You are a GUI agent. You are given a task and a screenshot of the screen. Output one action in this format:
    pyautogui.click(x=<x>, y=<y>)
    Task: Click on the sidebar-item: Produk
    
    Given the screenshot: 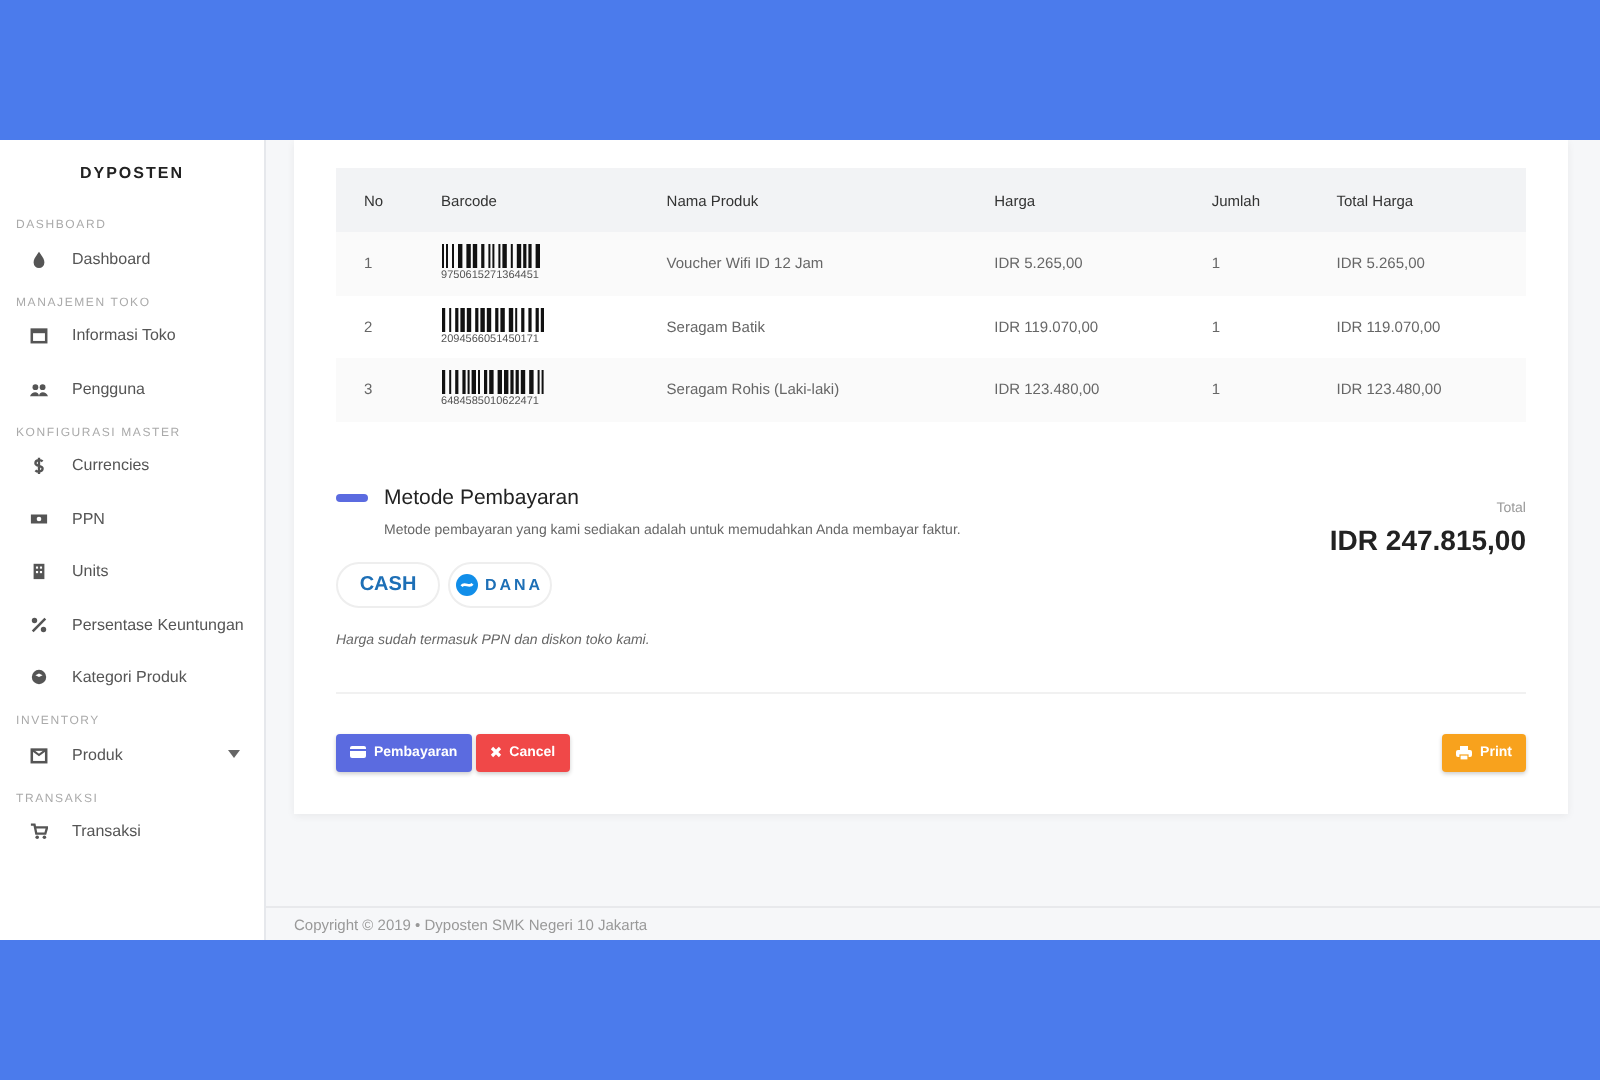 What is the action you would take?
    pyautogui.click(x=132, y=754)
    